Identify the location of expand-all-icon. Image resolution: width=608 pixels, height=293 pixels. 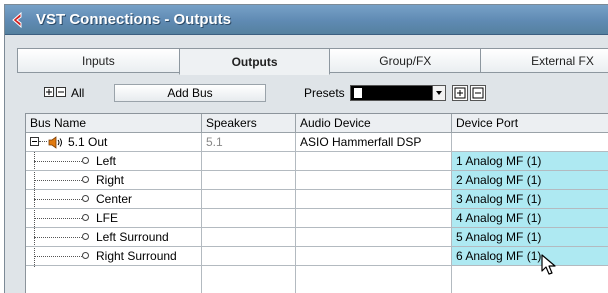
(49, 92).